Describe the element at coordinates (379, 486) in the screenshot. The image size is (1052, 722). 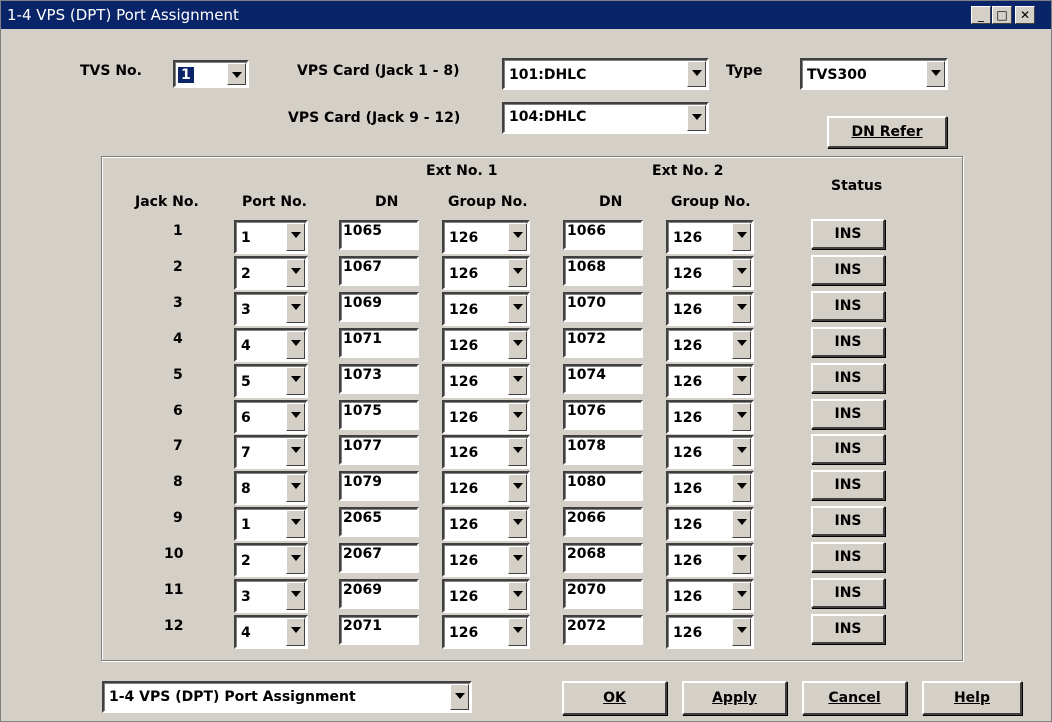
I see `ext1-dn-field: 1079` at that location.